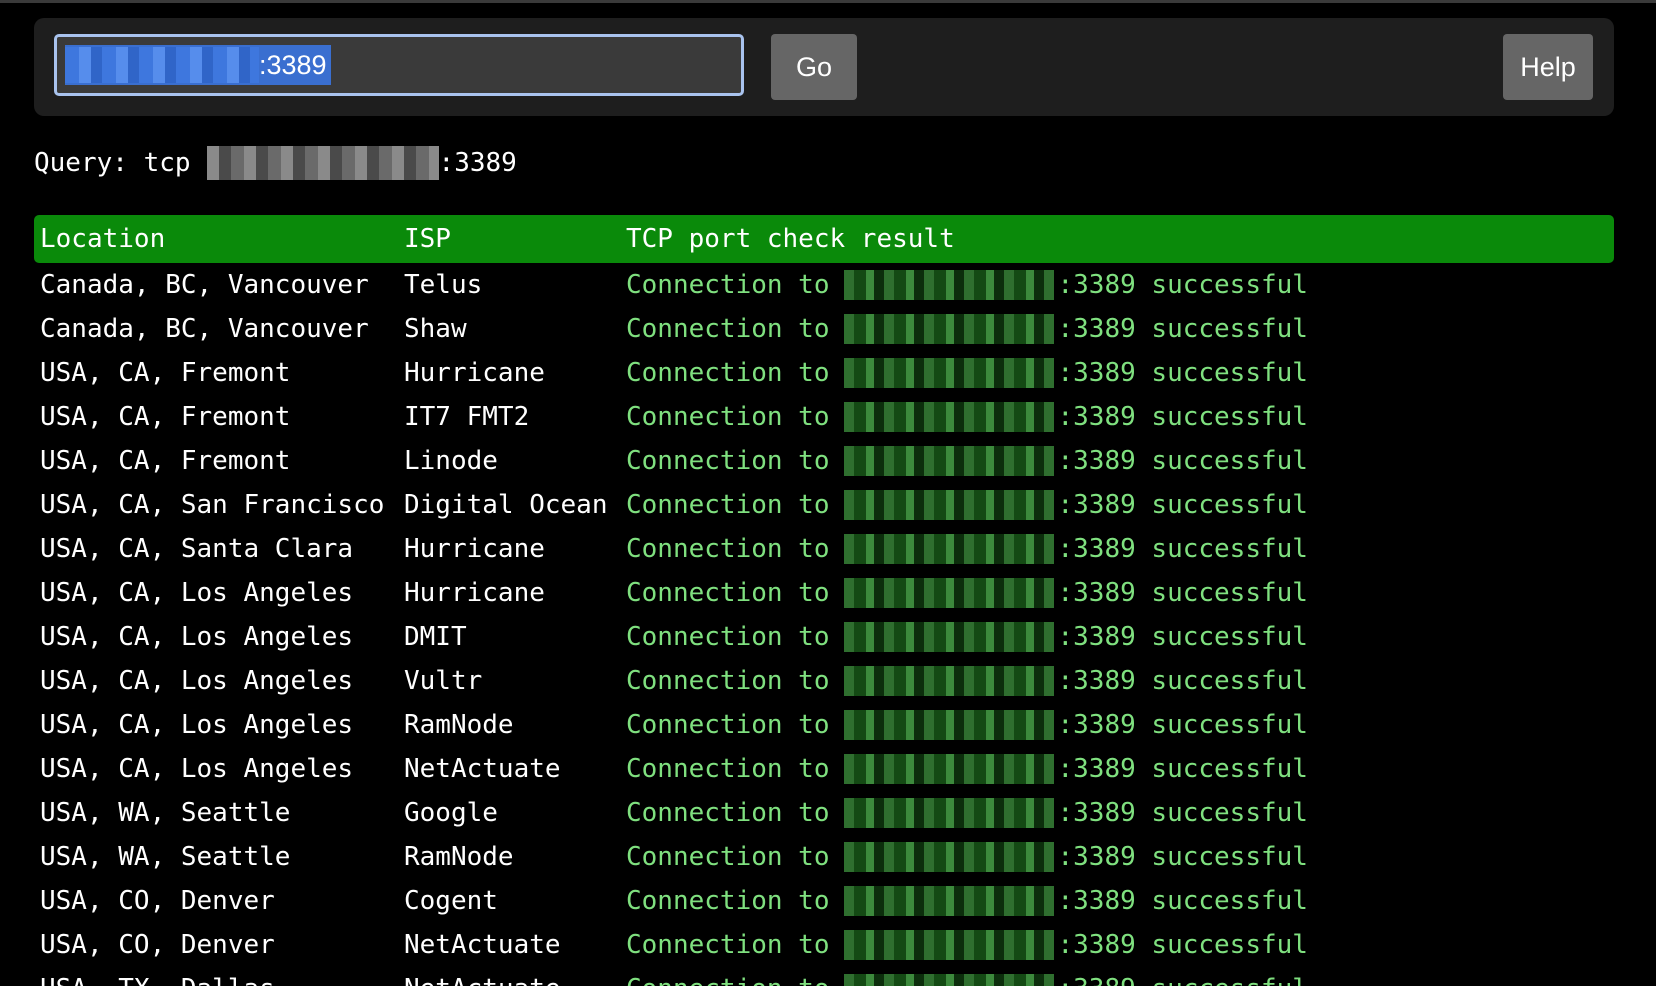 This screenshot has height=986, width=1656. Describe the element at coordinates (427, 239) in the screenshot. I see `header-isp: ISP` at that location.